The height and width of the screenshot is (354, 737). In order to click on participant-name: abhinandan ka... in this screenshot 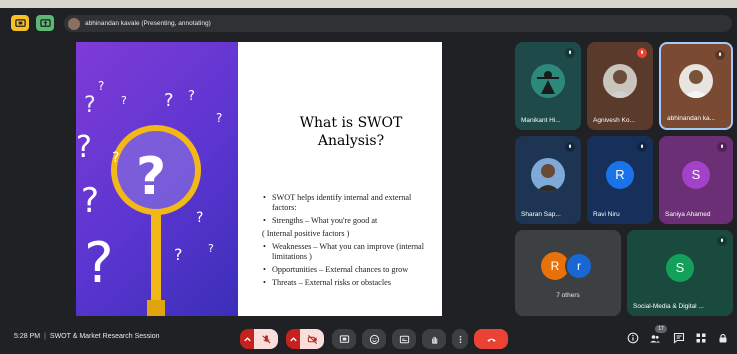, I will do `click(691, 118)`.